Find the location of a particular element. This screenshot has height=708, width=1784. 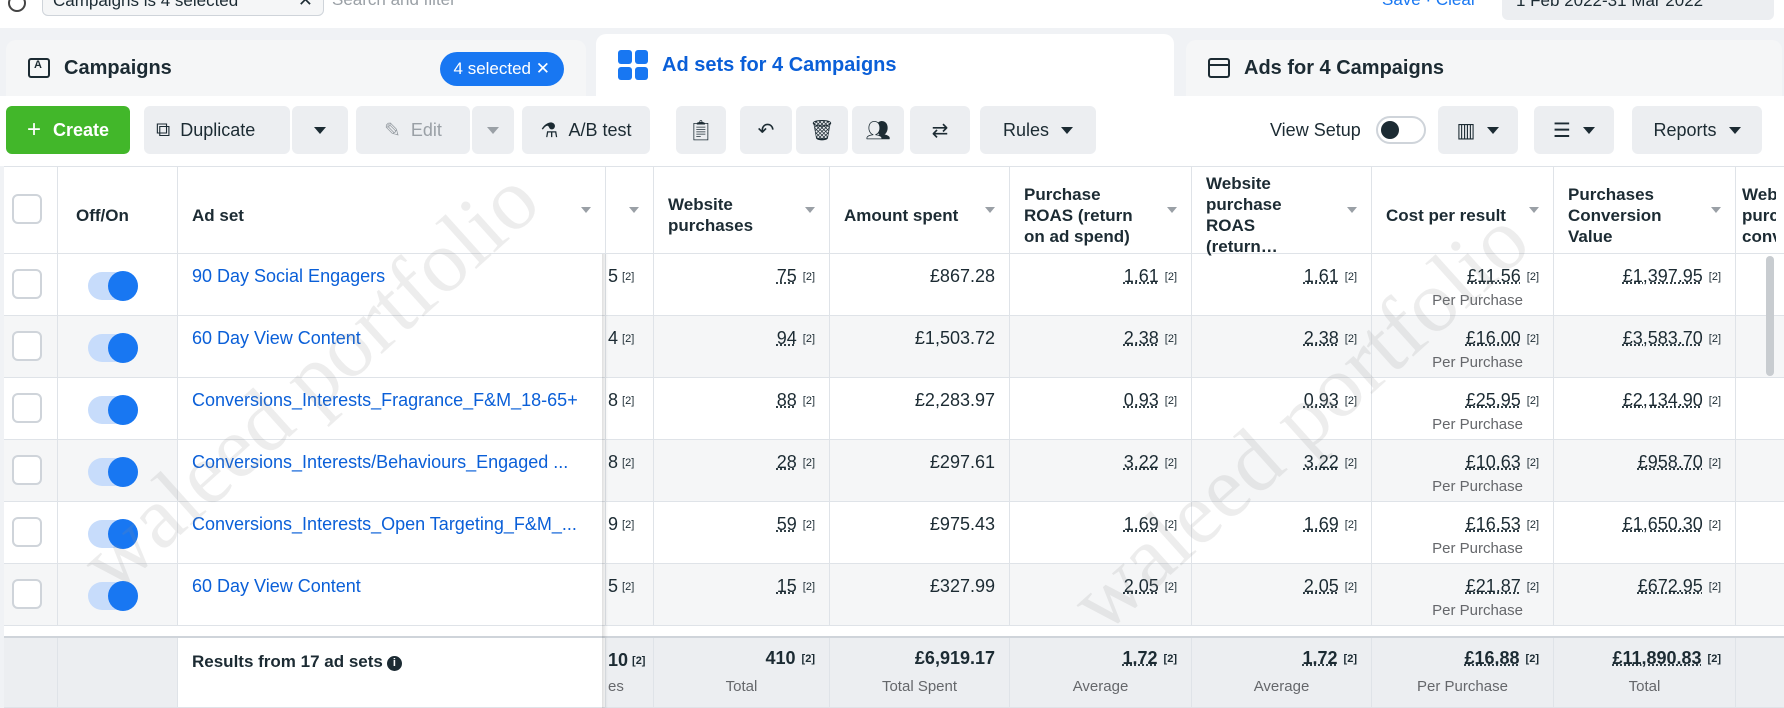

grid-icon is located at coordinates (633, 65).